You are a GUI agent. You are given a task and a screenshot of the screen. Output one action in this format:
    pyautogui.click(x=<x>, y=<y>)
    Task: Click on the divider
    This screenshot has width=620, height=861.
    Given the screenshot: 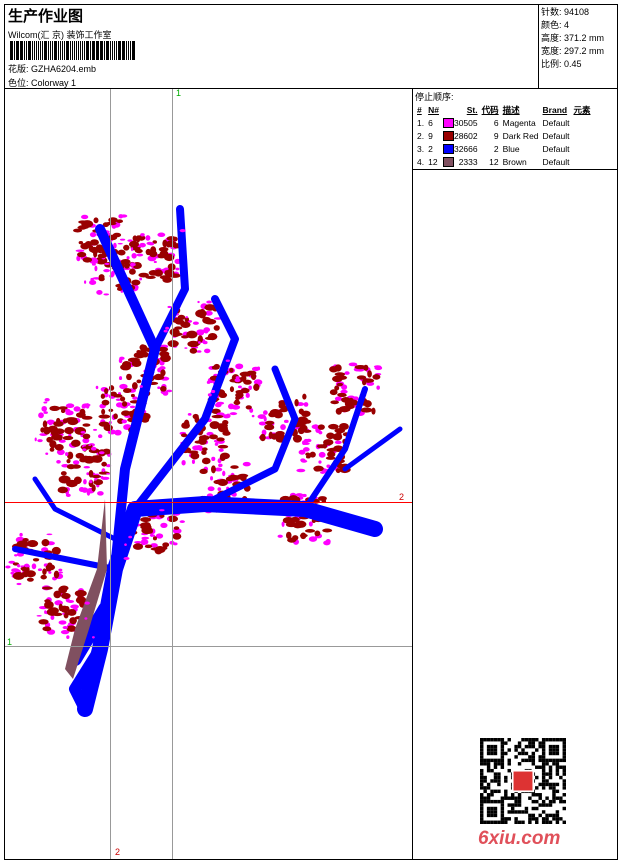 What is the action you would take?
    pyautogui.click(x=412, y=515)
    